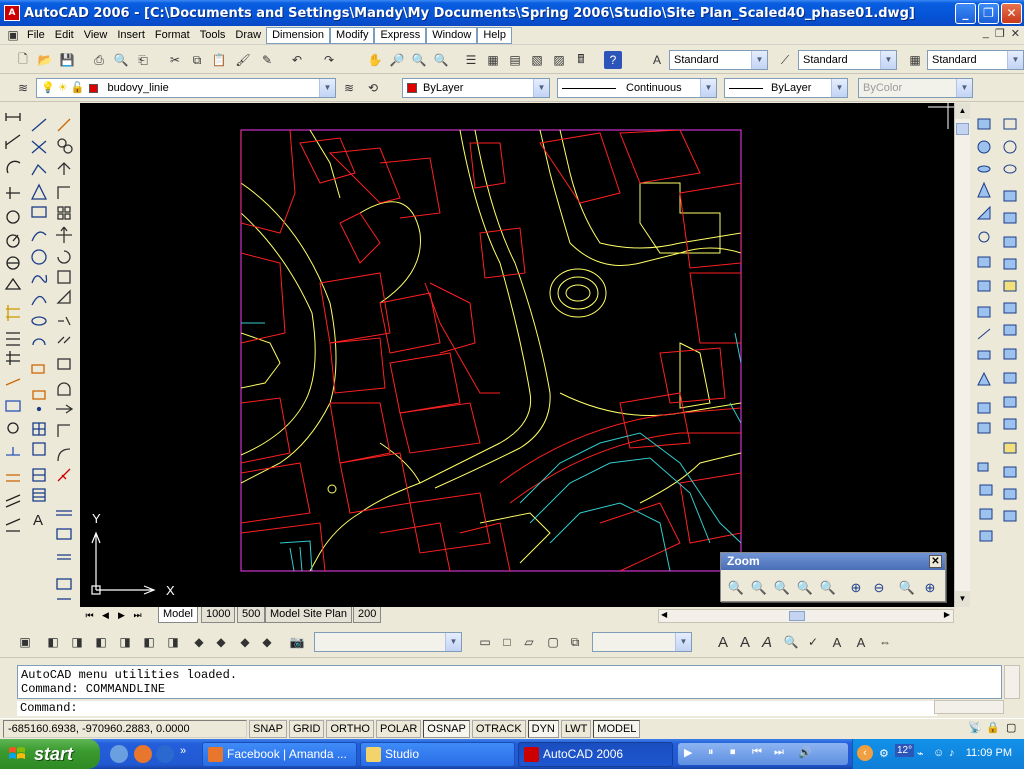 The image size is (1024, 769). I want to click on table-style-icon: ▦, so click(915, 60).